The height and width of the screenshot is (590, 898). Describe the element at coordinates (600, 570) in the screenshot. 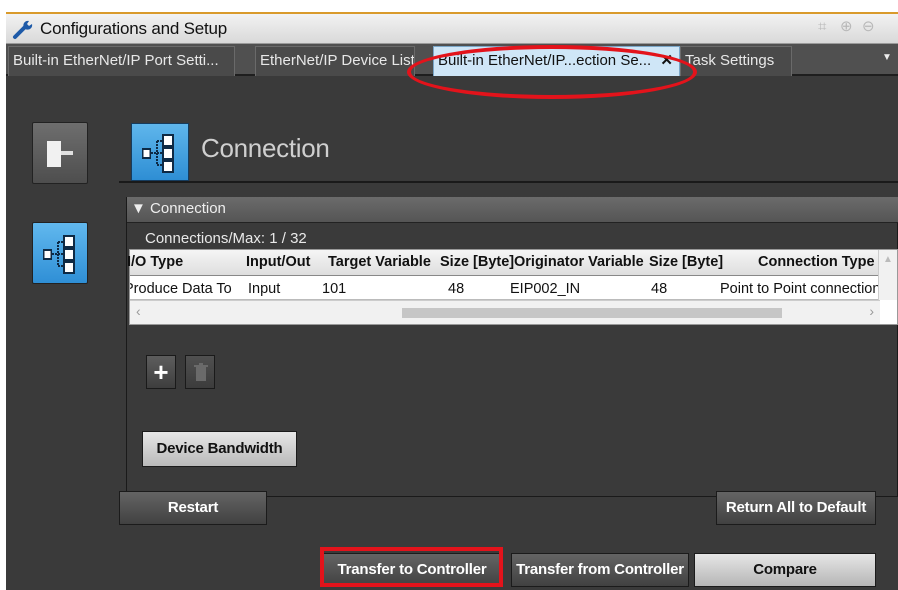

I see `transfer-from-controller-button: Transfer from Controller` at that location.